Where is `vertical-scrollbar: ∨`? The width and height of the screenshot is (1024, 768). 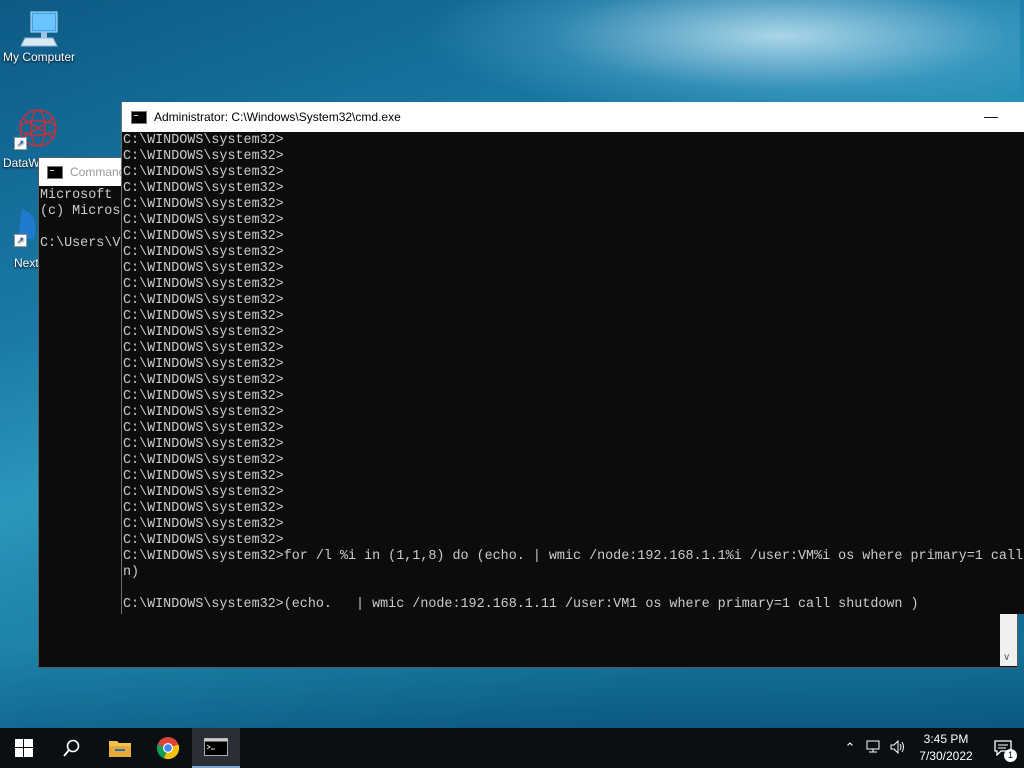 vertical-scrollbar: ∨ is located at coordinates (1008, 639).